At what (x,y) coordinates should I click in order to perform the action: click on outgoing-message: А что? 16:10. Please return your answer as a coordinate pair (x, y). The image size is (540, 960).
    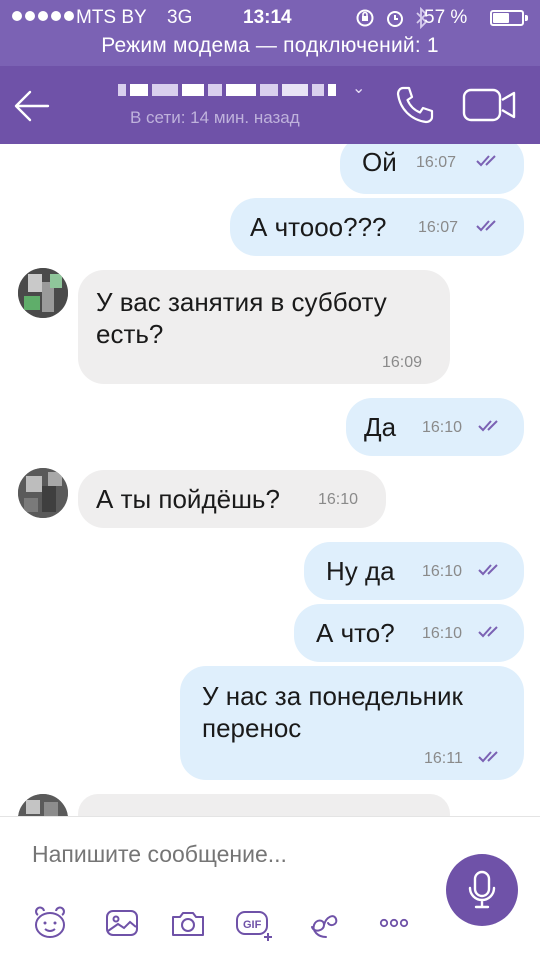
    Looking at the image, I should click on (409, 633).